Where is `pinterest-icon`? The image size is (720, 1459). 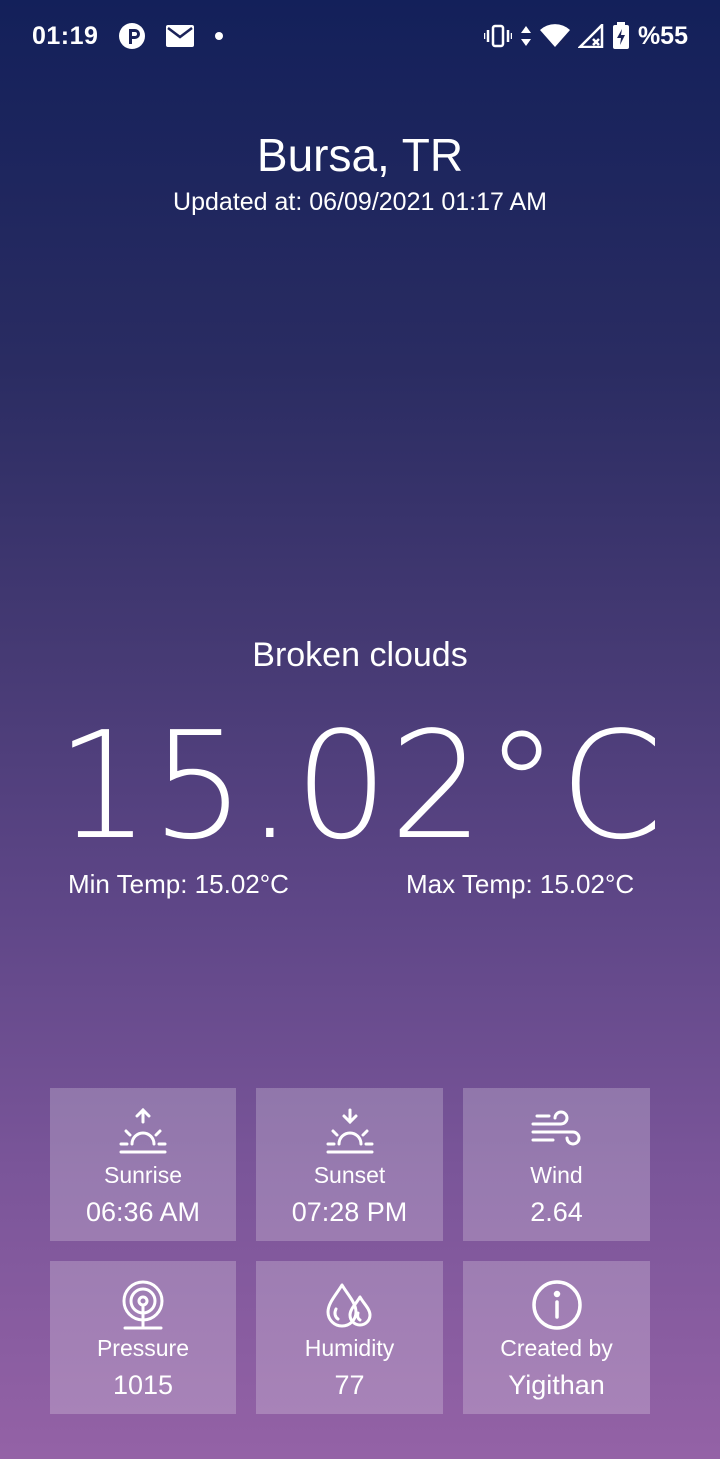 pinterest-icon is located at coordinates (132, 36).